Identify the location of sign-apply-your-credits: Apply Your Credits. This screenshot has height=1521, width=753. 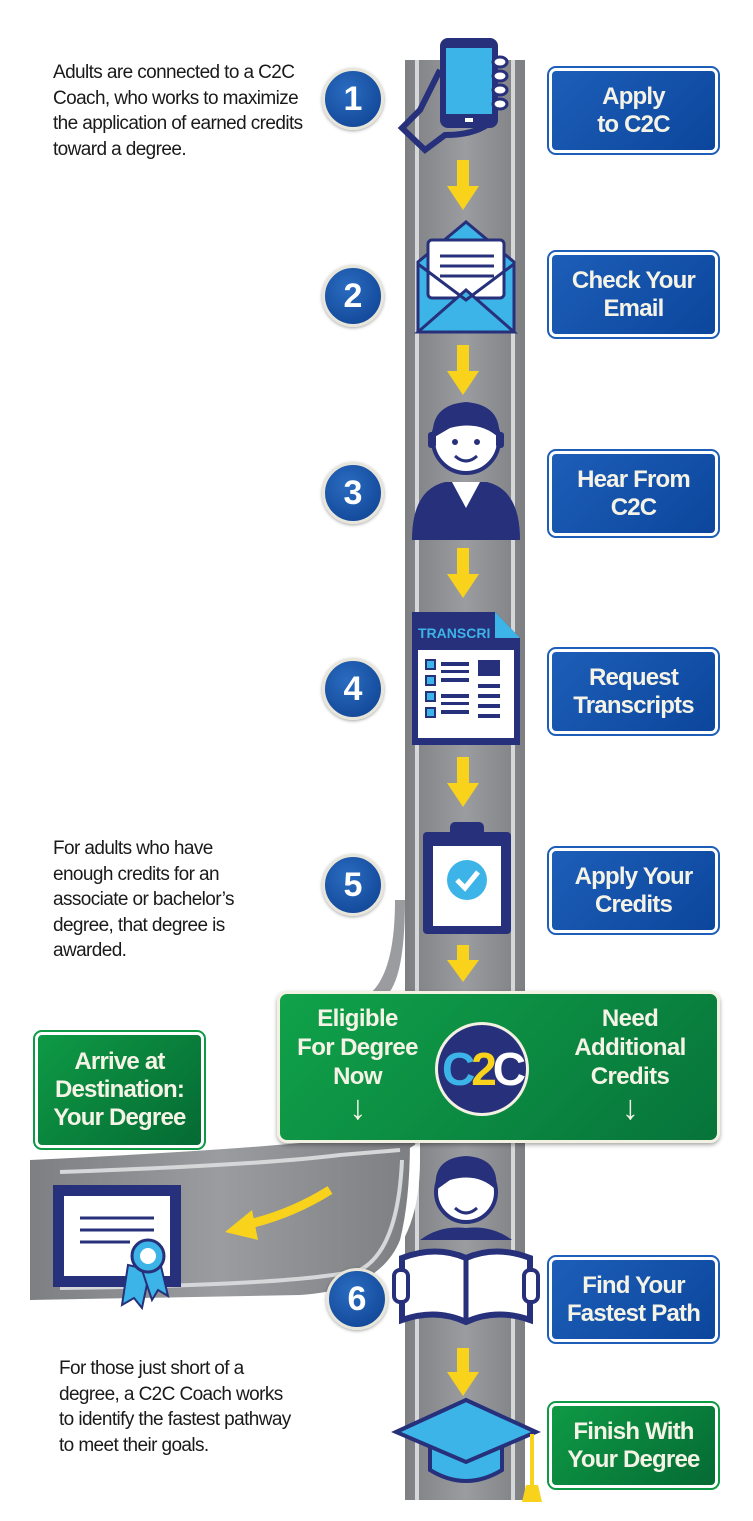
(633, 890).